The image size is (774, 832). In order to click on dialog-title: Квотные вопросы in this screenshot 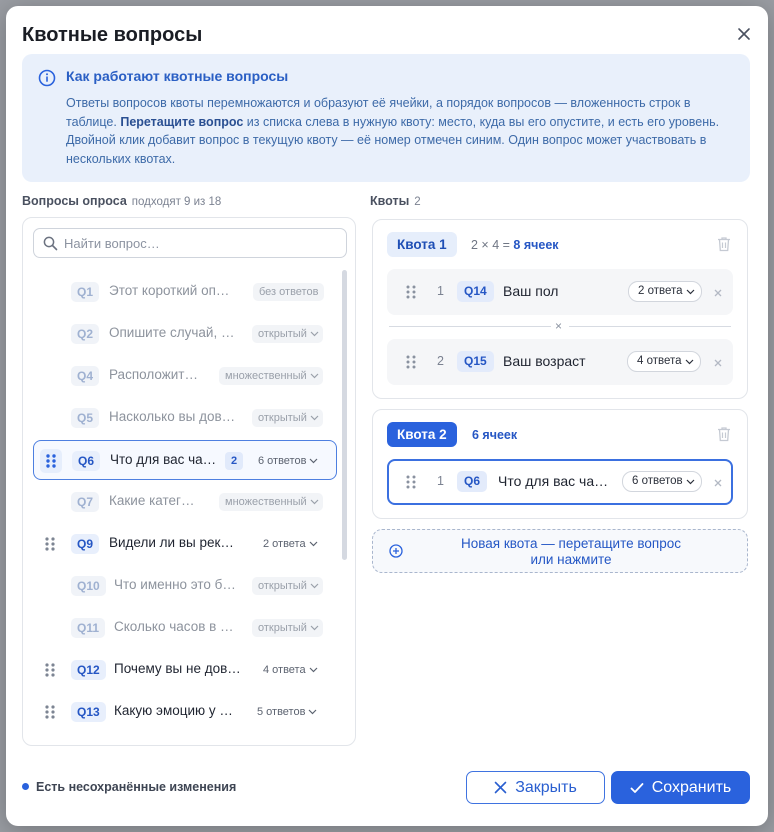, I will do `click(112, 35)`.